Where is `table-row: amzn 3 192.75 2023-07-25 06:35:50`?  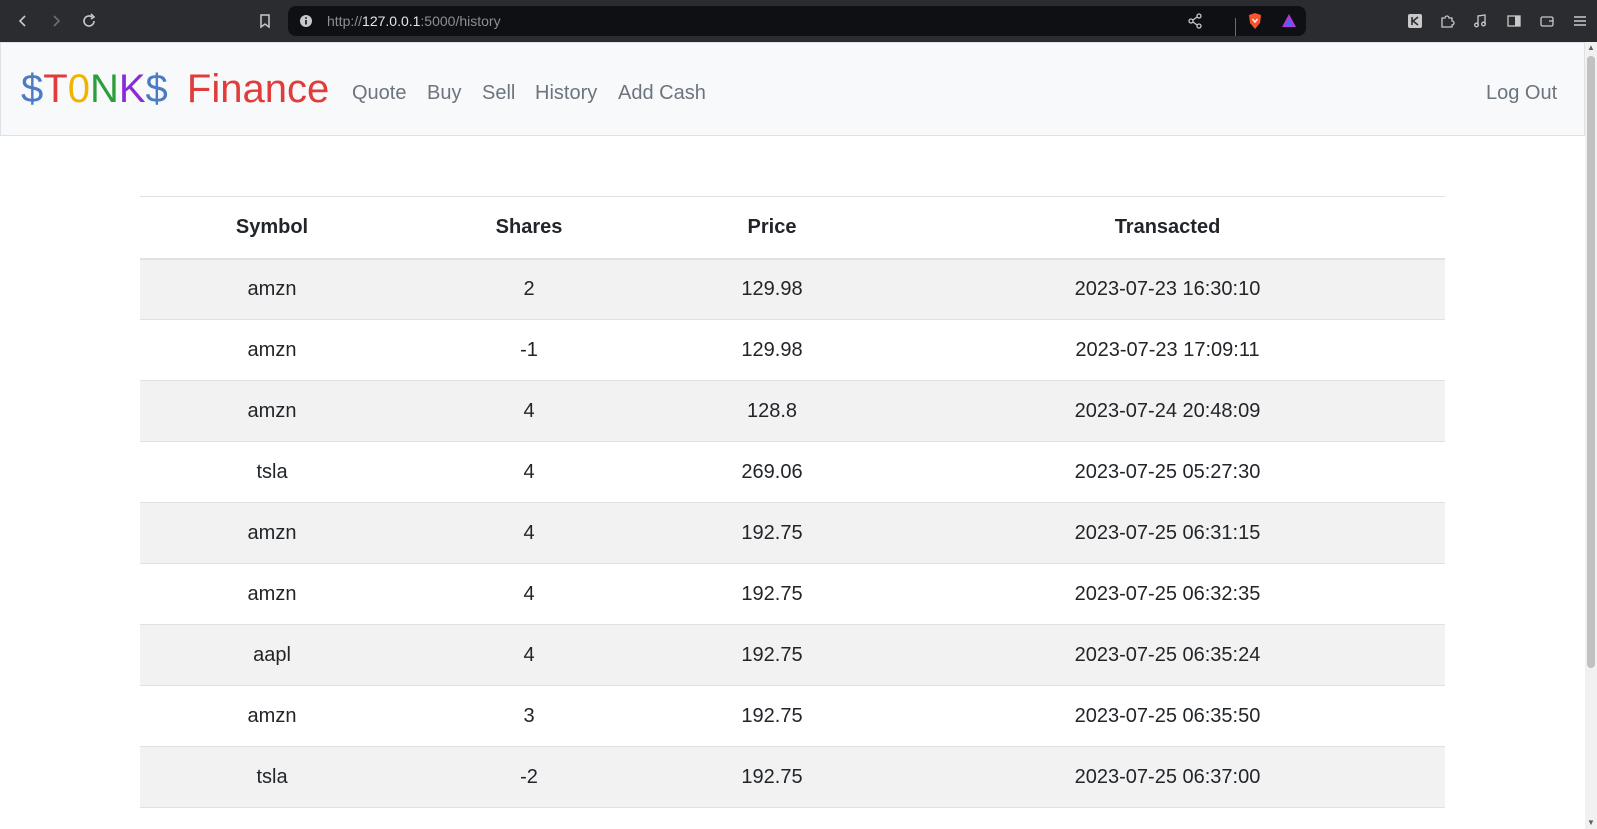 table-row: amzn 3 192.75 2023-07-25 06:35:50 is located at coordinates (792, 716).